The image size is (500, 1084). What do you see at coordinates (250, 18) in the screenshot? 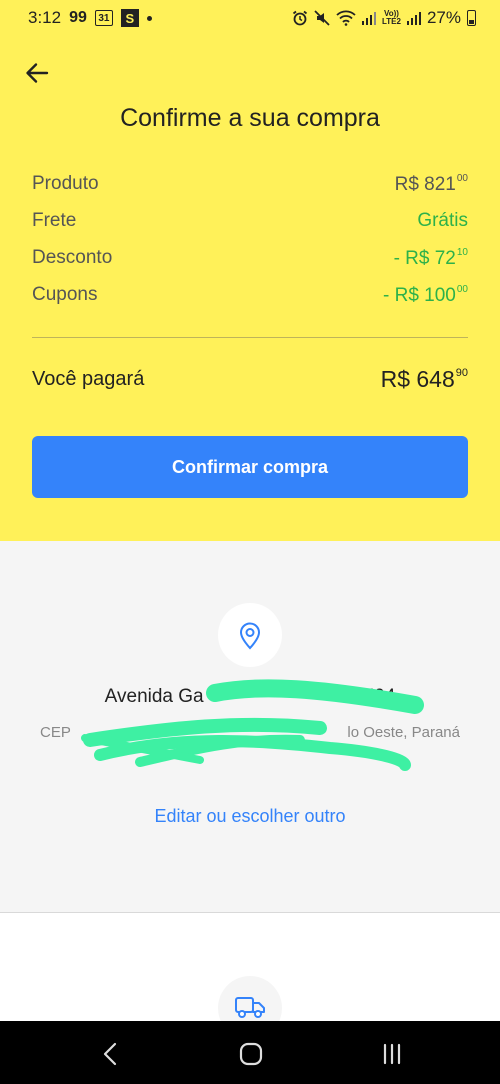
I see `status-bar: 3:12 99 31 S Vo)) LTE2 27%` at bounding box center [250, 18].